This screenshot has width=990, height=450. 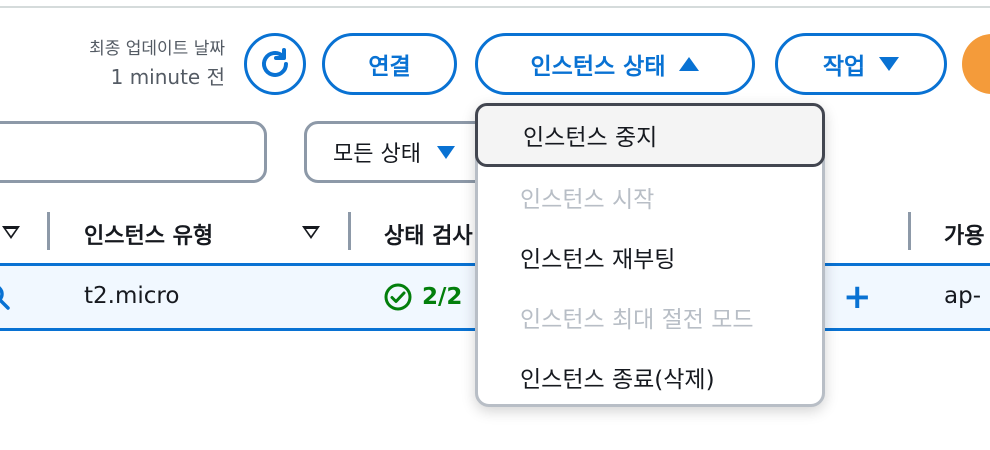 What do you see at coordinates (587, 200) in the screenshot?
I see `menu-item-start-instance: 인스턴스 시작` at bounding box center [587, 200].